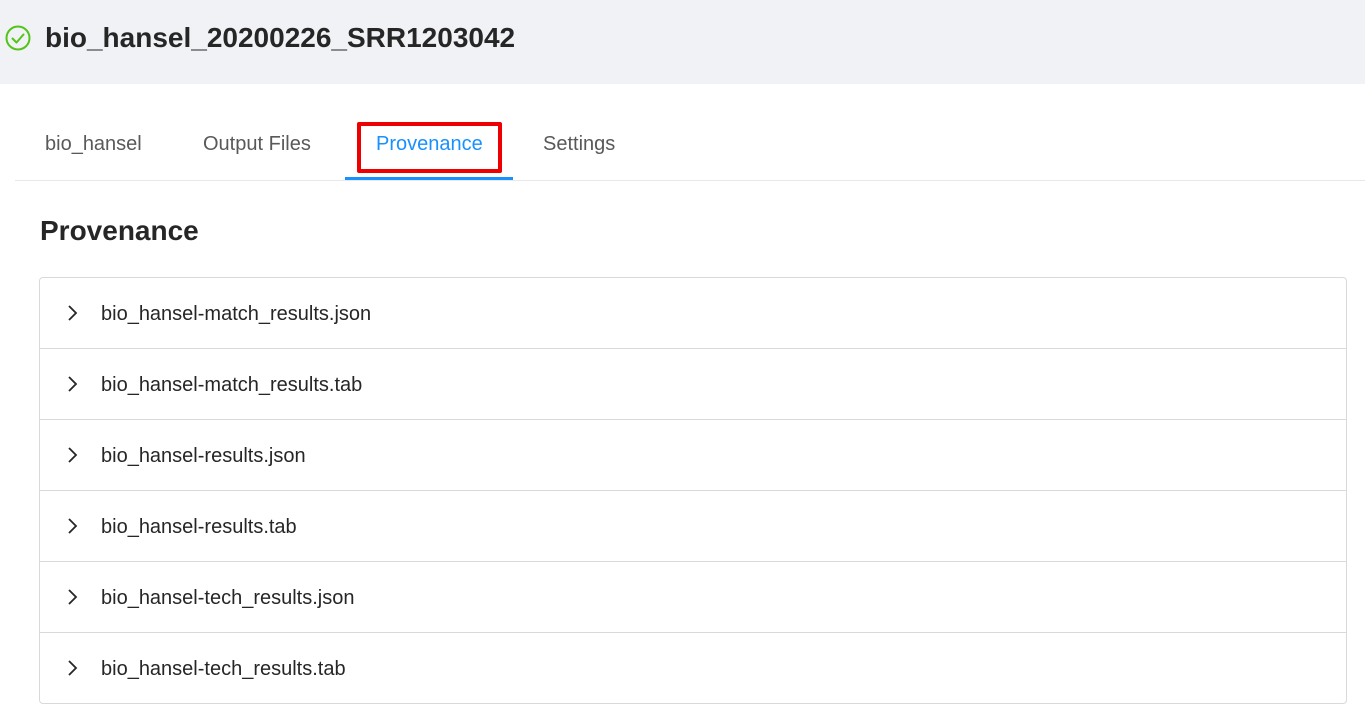 This screenshot has height=721, width=1365. What do you see at coordinates (232, 385) in the screenshot?
I see `list-item-label: bio_hansel-match_results.tab` at bounding box center [232, 385].